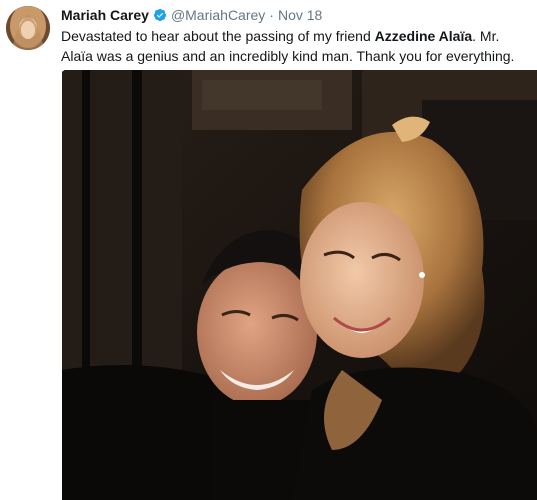 This screenshot has width=537, height=500. Describe the element at coordinates (28, 28) in the screenshot. I see `avatar` at that location.